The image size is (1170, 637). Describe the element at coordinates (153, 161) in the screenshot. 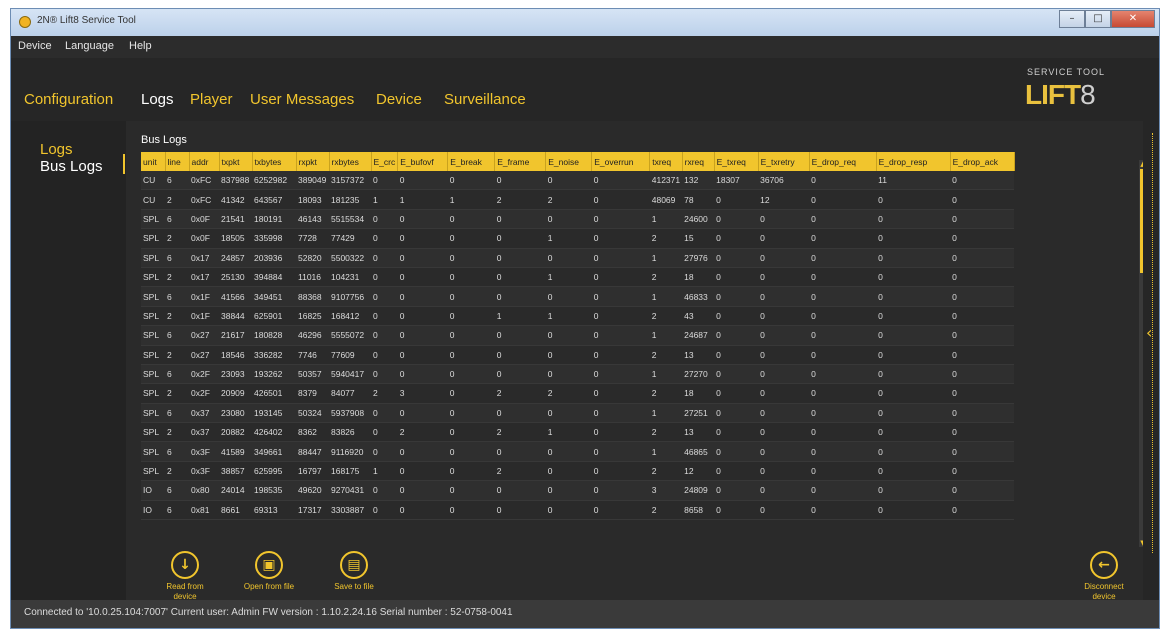

I see `column-header: unit` at that location.